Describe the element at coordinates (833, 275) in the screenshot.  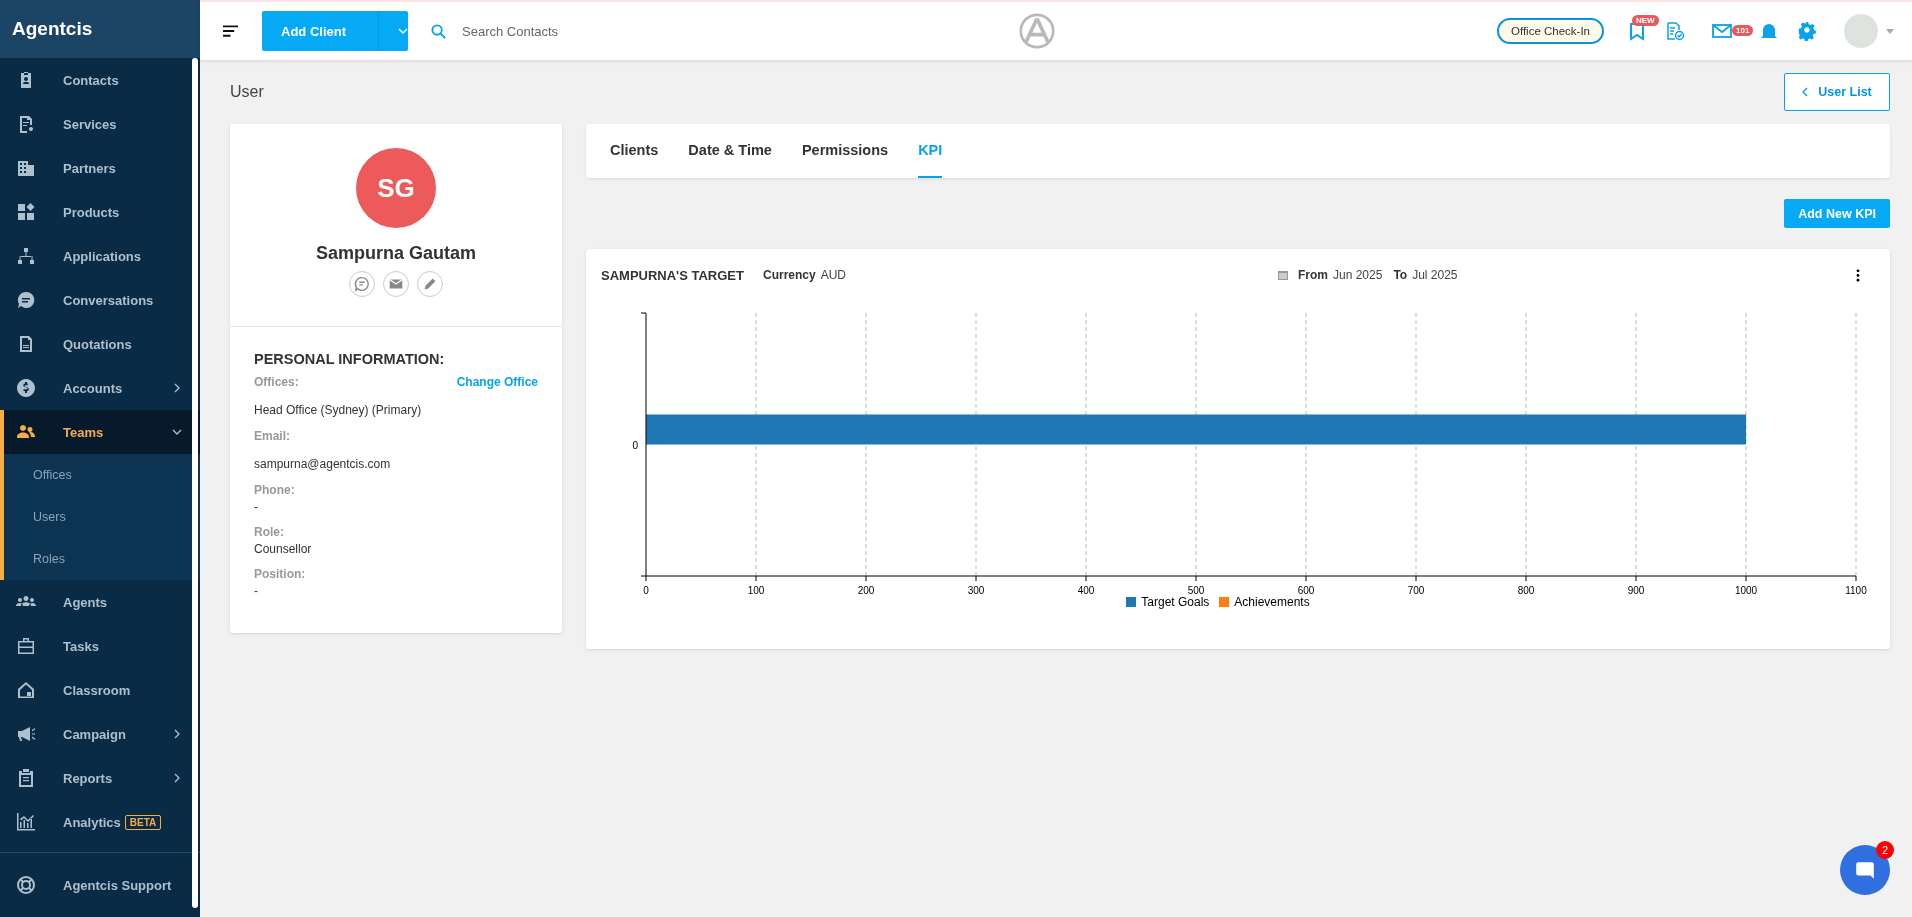
I see `currency-value: AUD` at that location.